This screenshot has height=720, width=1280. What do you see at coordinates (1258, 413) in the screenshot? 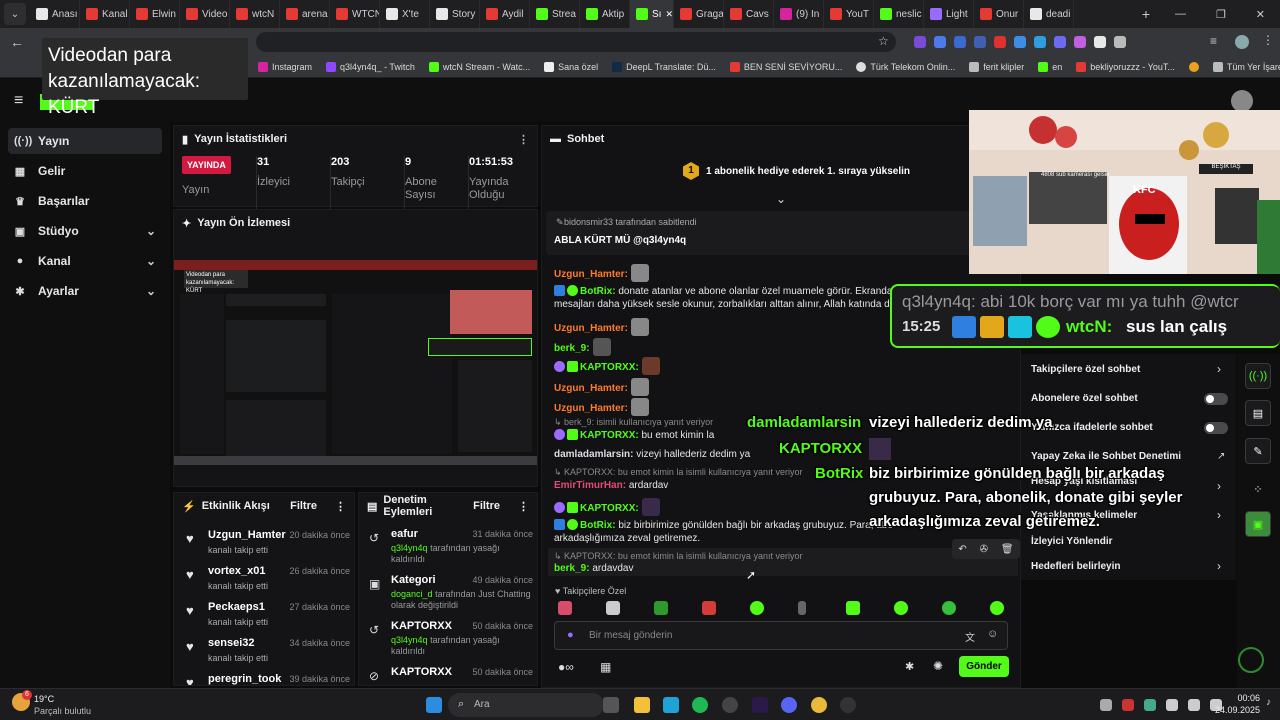
I see `stack-action-icon: ▤` at bounding box center [1258, 413].